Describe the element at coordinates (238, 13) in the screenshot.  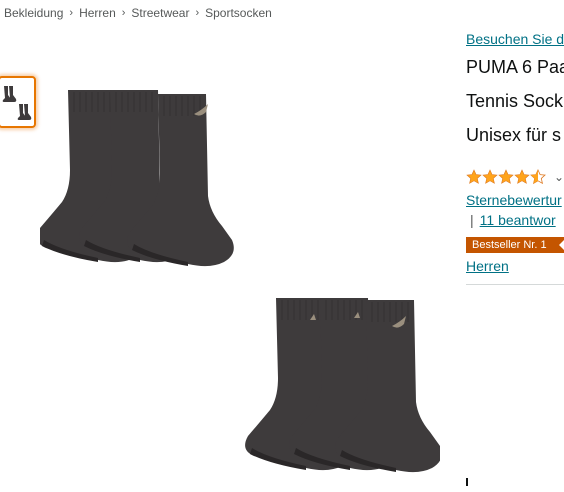
I see `breadcrumb-sportsocken: Sportsocken` at that location.